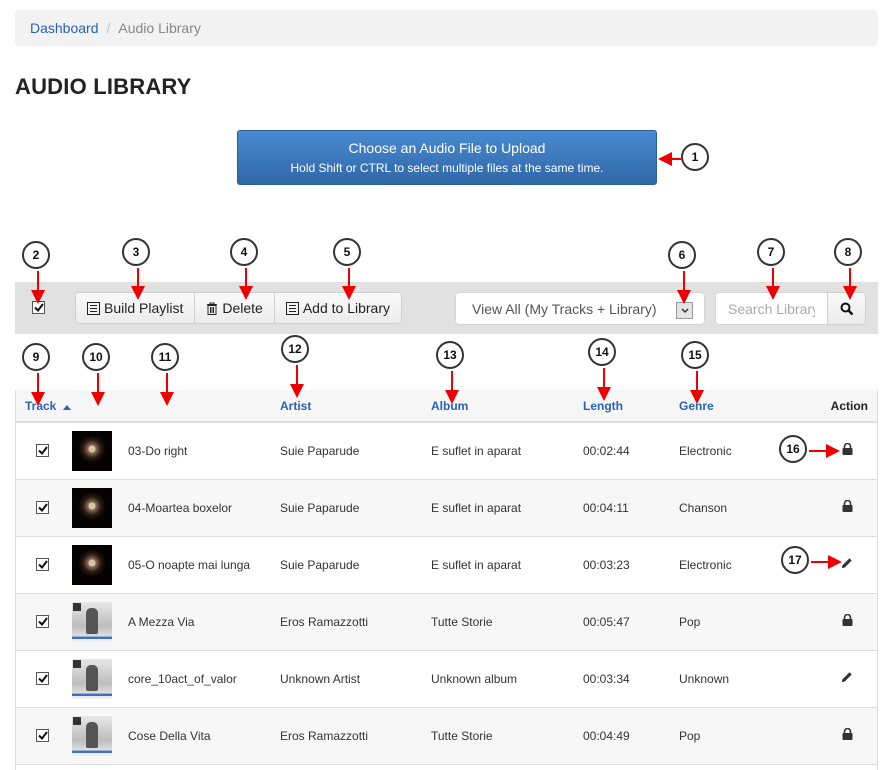 The image size is (888, 770). I want to click on track-genre: Chanson, so click(703, 507).